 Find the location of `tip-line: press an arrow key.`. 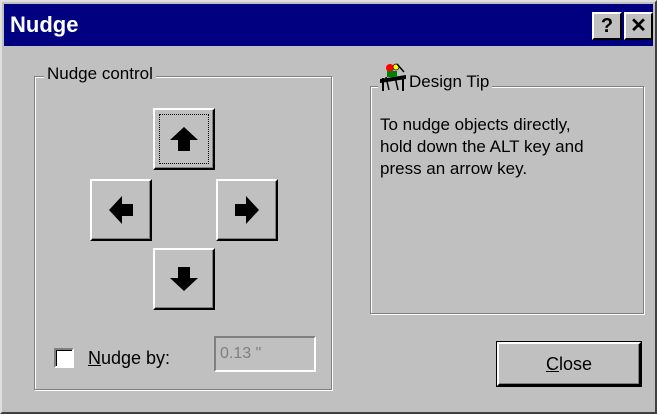

tip-line: press an arrow key. is located at coordinates (454, 168).